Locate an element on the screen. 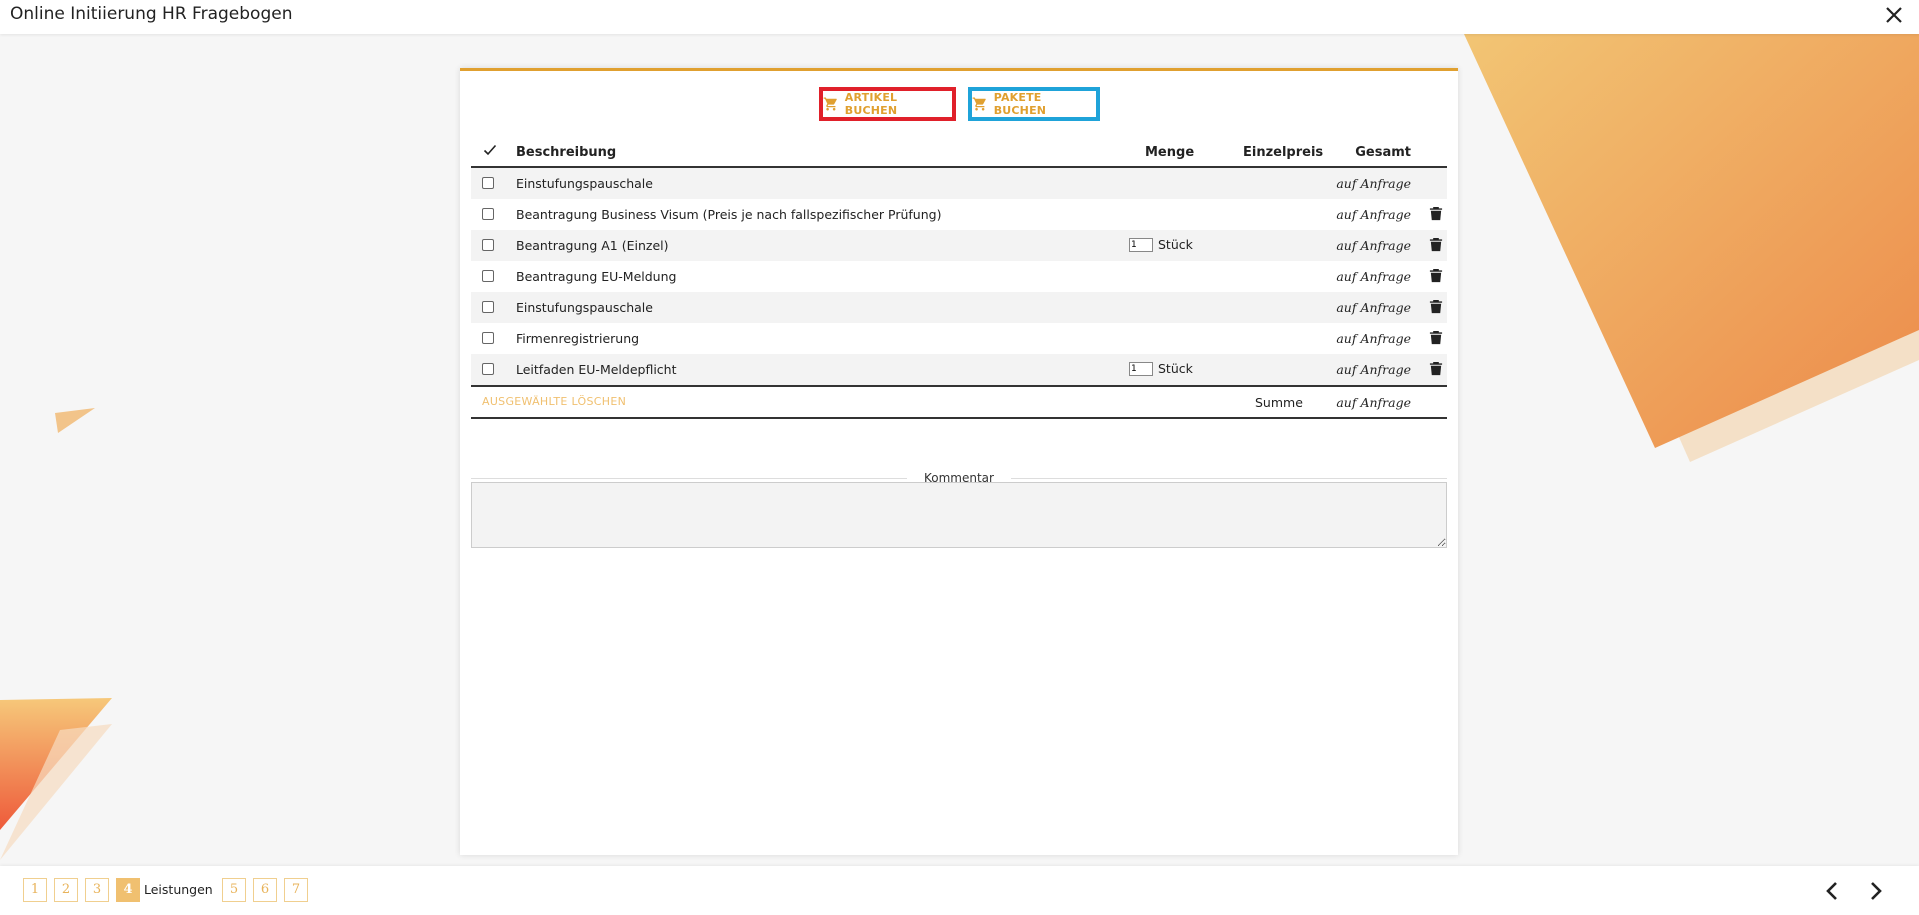 This screenshot has height=915, width=1919. artikel-buchen-button: ARTIKEL BUCHEN is located at coordinates (887, 104).